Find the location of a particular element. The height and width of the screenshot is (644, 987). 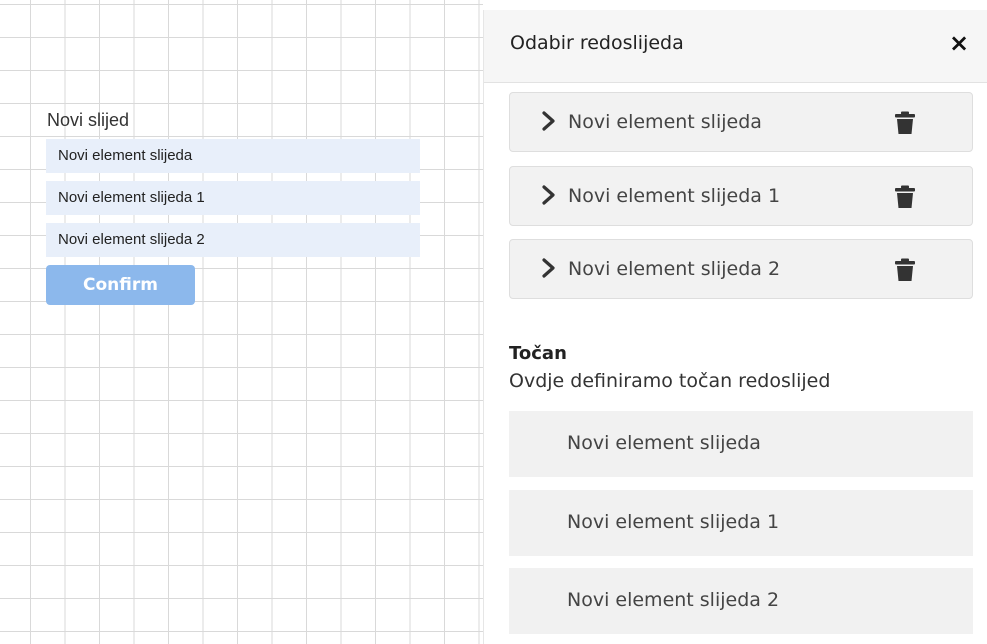

correct-order-item: Novi element slijeda 2 is located at coordinates (741, 601).